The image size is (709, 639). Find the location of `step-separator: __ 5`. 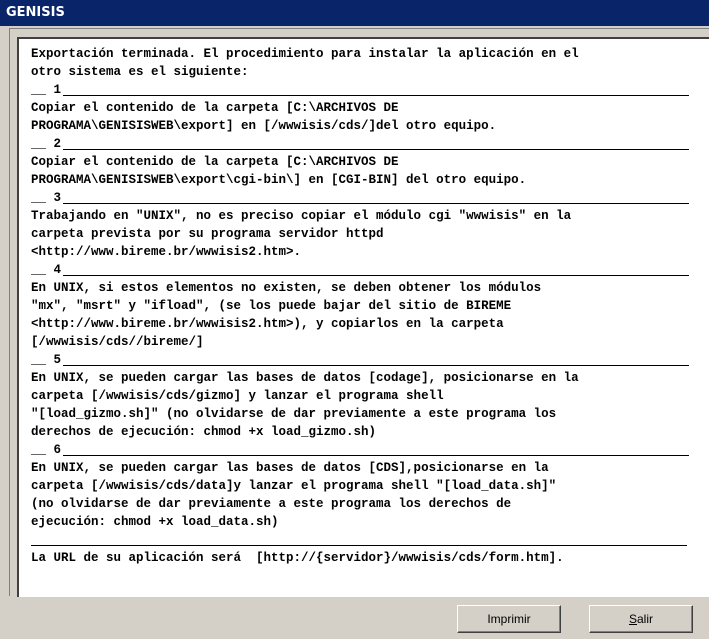

step-separator: __ 5 is located at coordinates (370, 360).